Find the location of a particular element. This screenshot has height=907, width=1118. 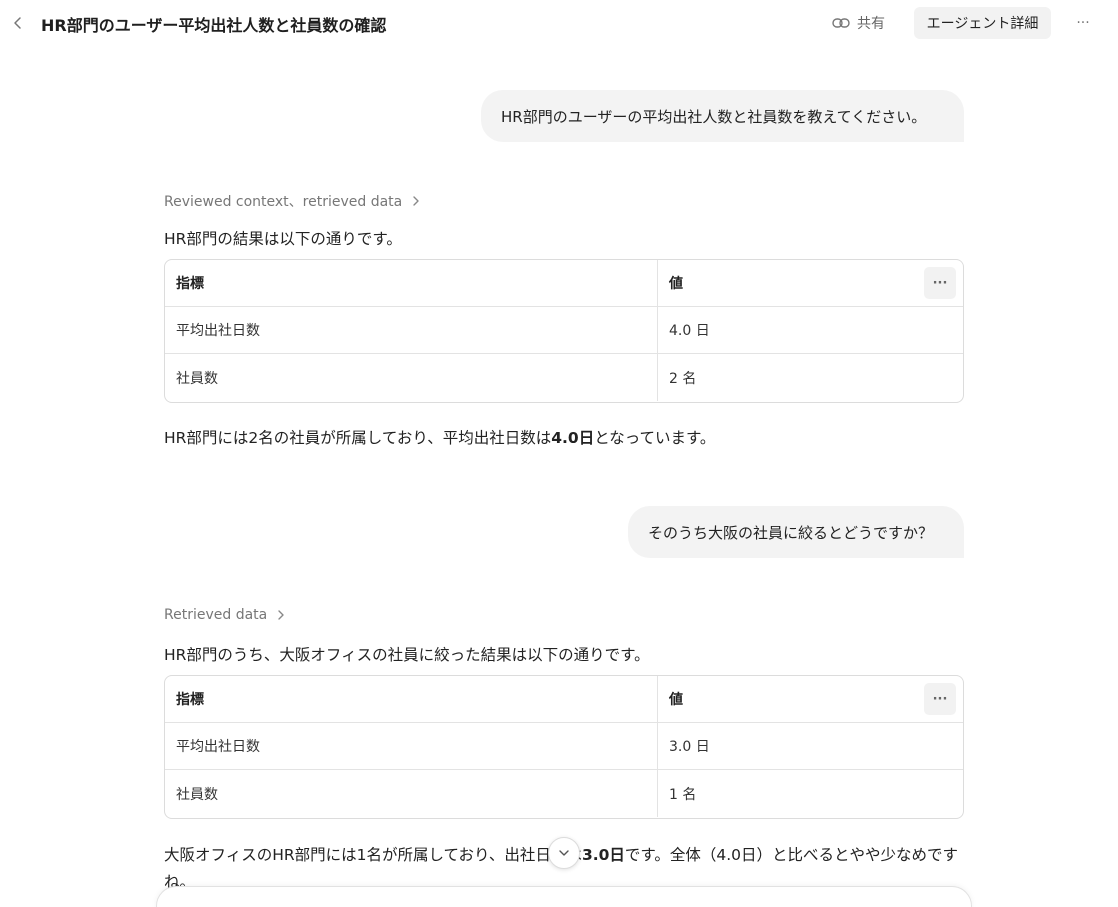

chevron-left-icon is located at coordinates (17, 23).